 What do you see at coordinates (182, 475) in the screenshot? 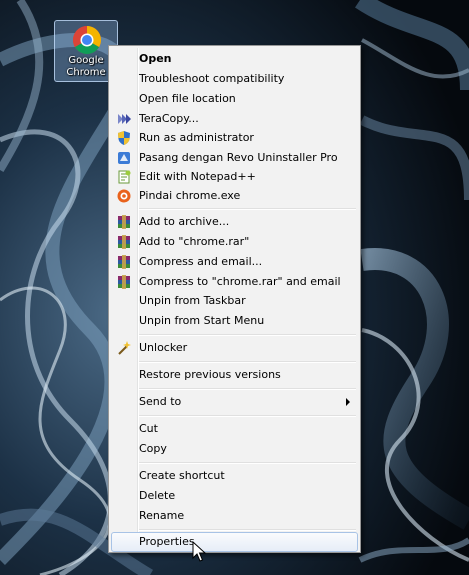
I see `menu-item-label: Create shortcut` at bounding box center [182, 475].